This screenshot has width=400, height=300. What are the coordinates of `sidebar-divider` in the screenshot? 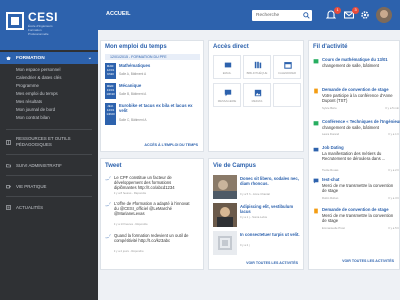 It's located at (49, 175).